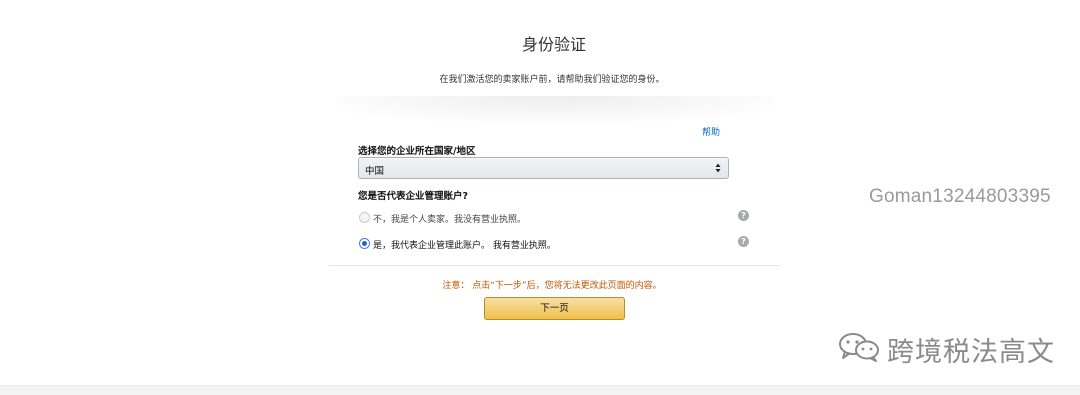 This screenshot has width=1080, height=395. Describe the element at coordinates (553, 44) in the screenshot. I see `page-title: 身份验证` at that location.